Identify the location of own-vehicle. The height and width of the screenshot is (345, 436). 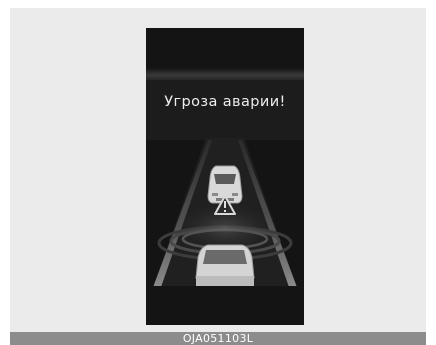
(225, 267).